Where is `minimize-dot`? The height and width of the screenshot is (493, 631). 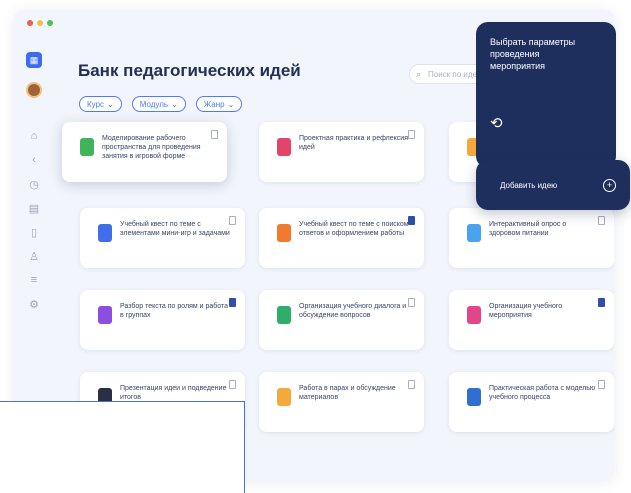 minimize-dot is located at coordinates (40, 23).